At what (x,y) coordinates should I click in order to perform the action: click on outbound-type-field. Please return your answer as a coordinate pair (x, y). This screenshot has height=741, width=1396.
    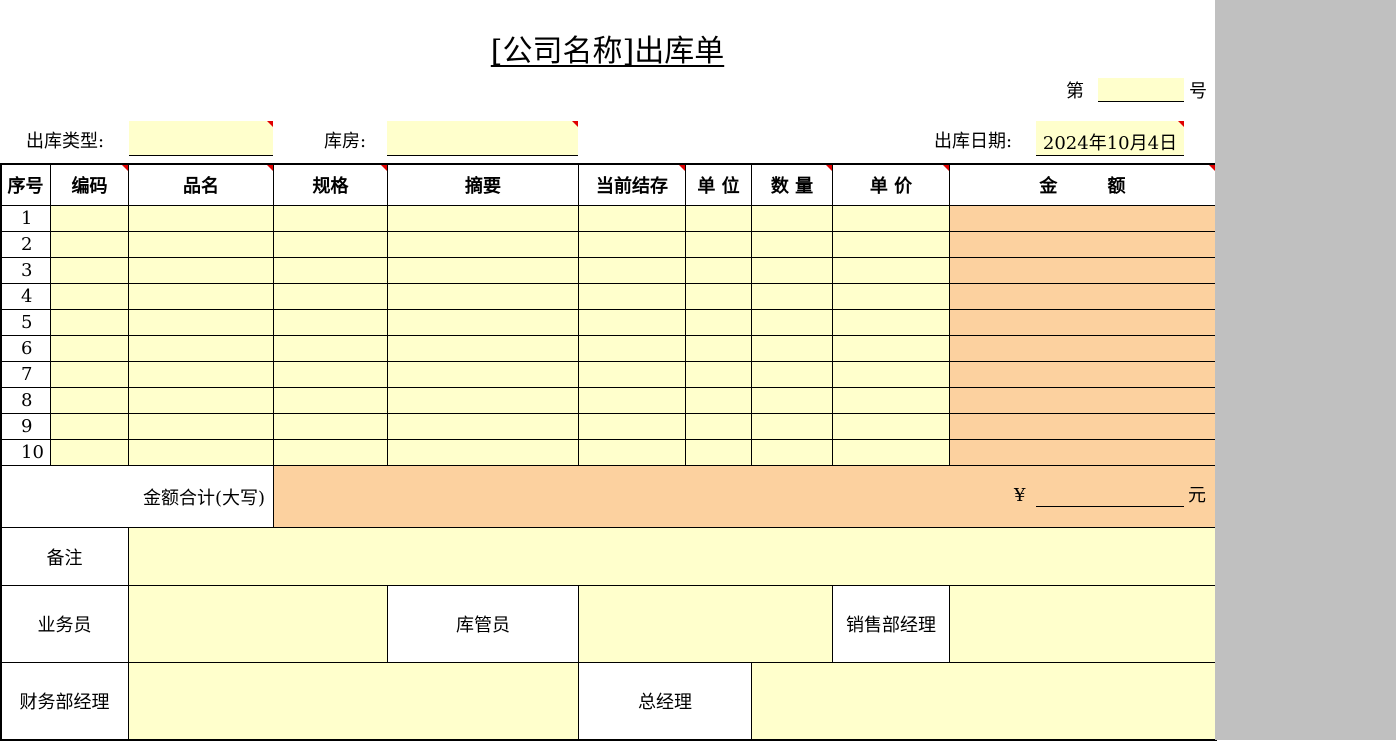
    Looking at the image, I should click on (201, 138).